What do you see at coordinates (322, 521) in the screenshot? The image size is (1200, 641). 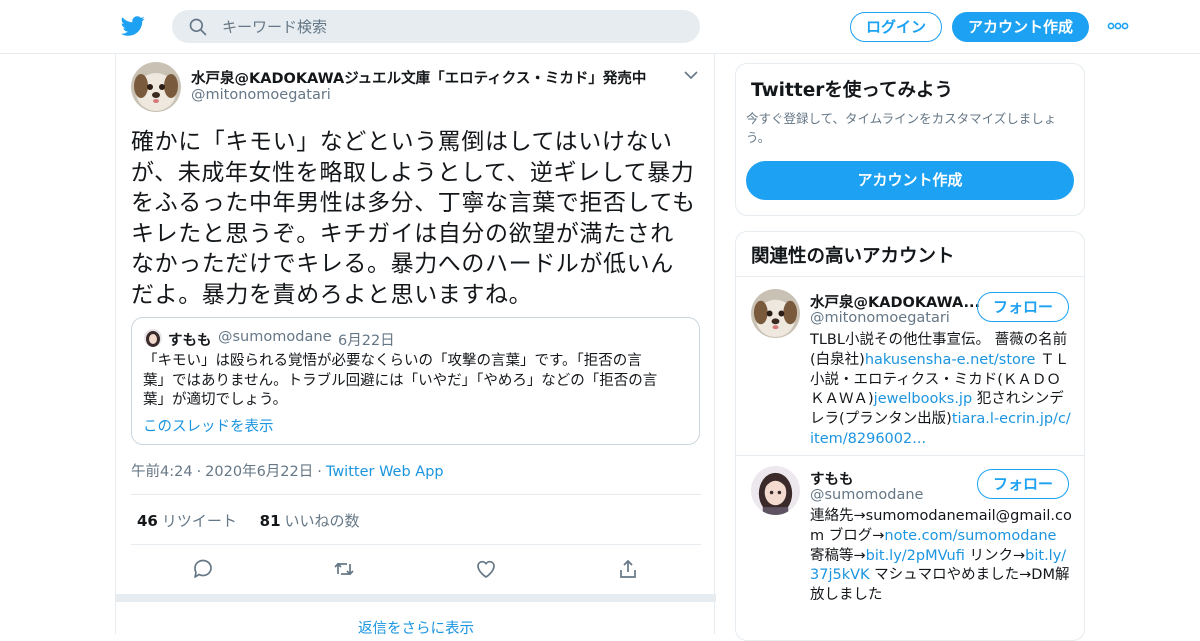 I see `like-label: いいねの数` at bounding box center [322, 521].